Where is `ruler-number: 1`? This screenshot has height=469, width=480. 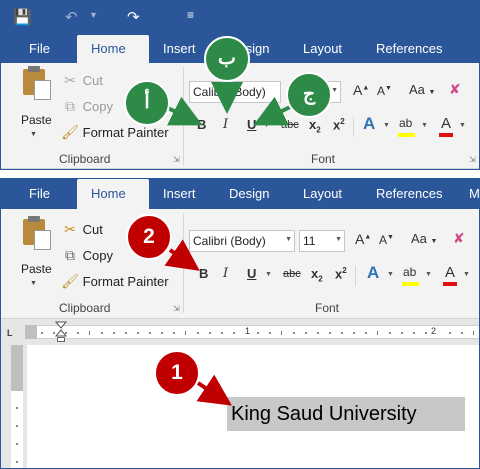
ruler-number: 1 is located at coordinates (248, 331).